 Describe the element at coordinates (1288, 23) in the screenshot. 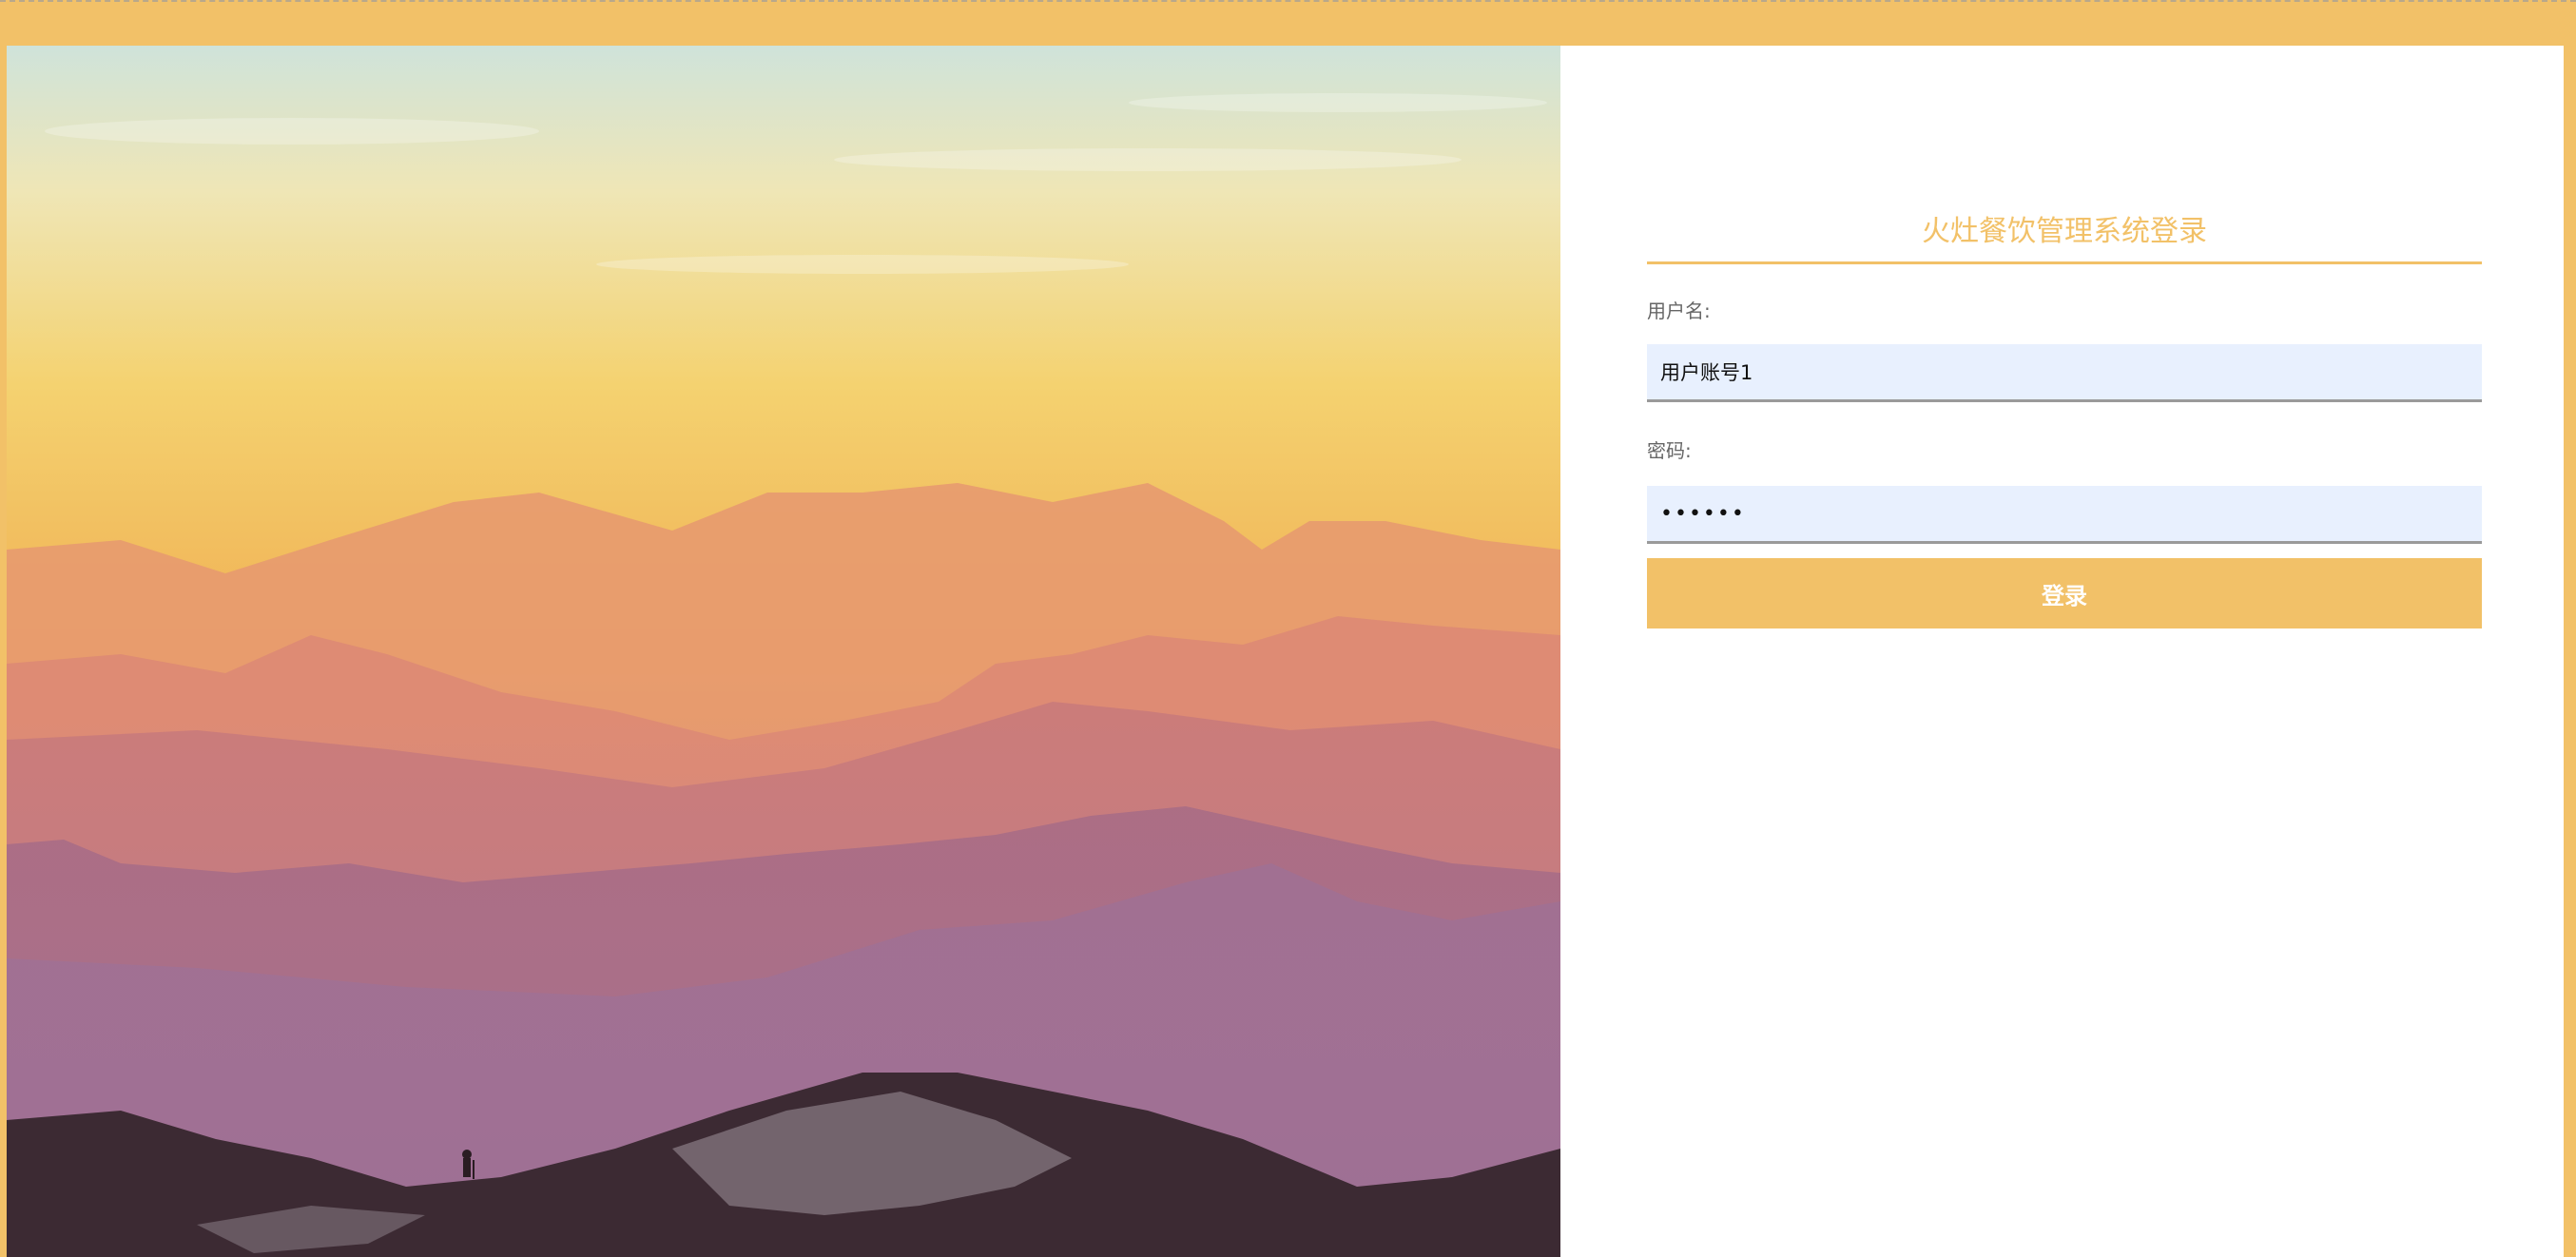

I see `top-bar` at that location.